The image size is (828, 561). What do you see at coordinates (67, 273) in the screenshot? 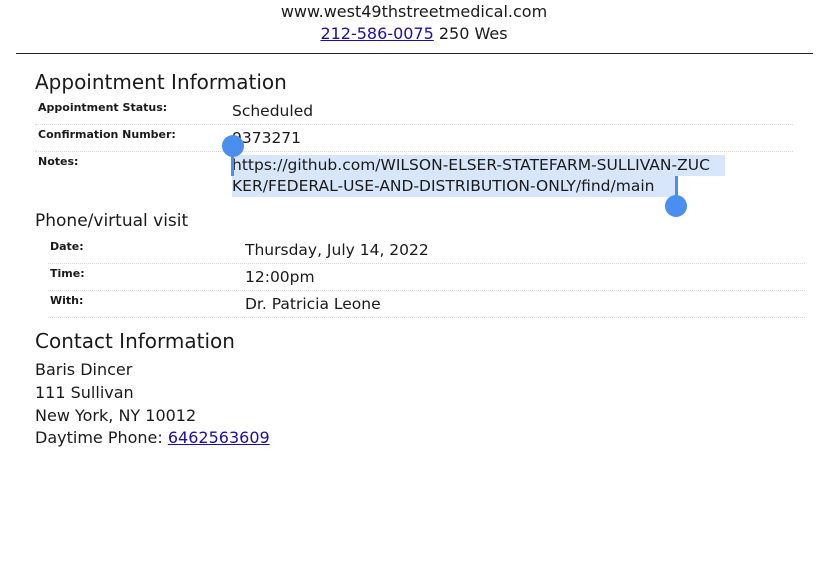
I see `visit-time-label: Time:` at bounding box center [67, 273].